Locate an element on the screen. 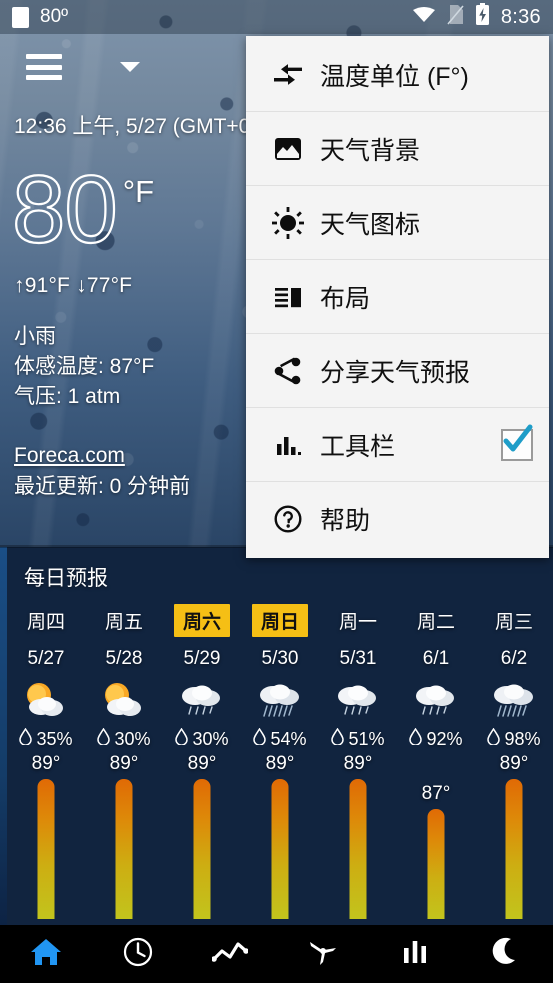  menu-item-3: 天气图标 is located at coordinates (397, 223).